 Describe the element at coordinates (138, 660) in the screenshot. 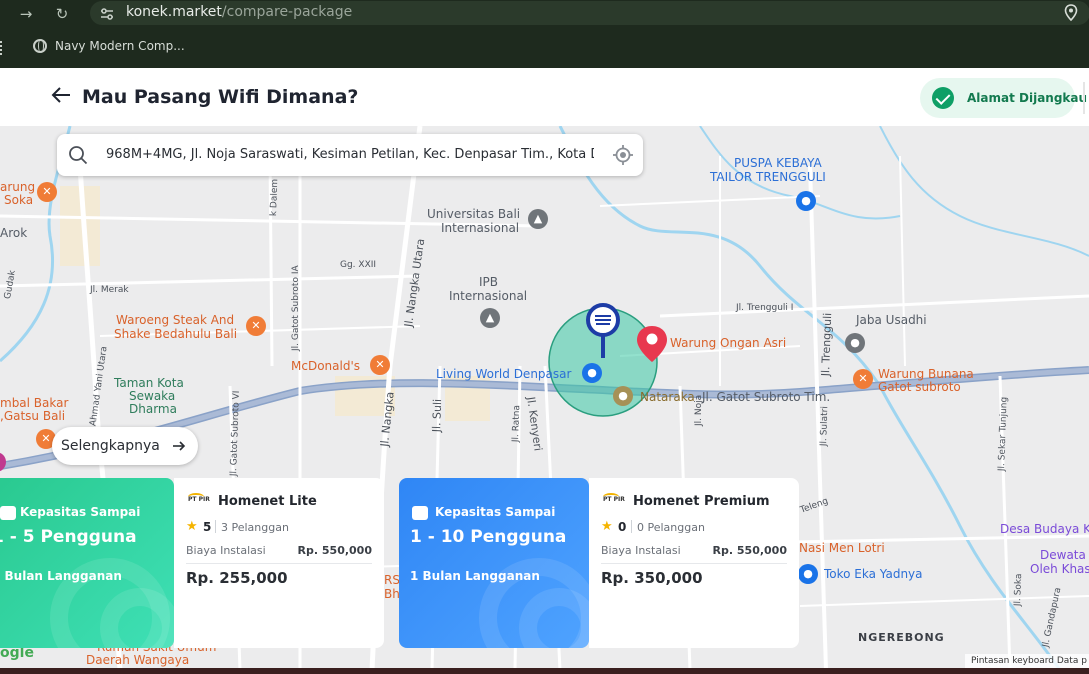

I see `map-label: Daerah Wangaya` at that location.